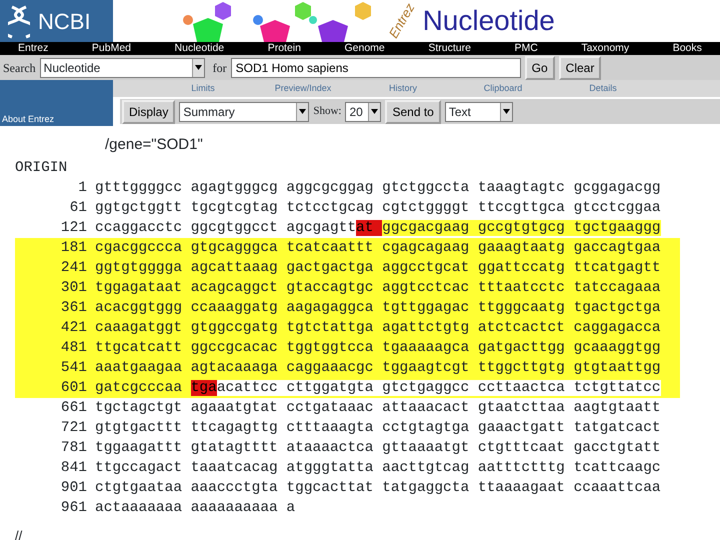 This screenshot has height=540, width=720. What do you see at coordinates (687, 48) in the screenshot?
I see `nav-link: Books` at bounding box center [687, 48].